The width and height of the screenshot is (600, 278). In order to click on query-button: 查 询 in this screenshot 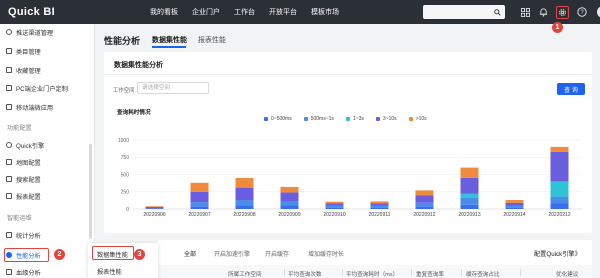, I will do `click(571, 89)`.